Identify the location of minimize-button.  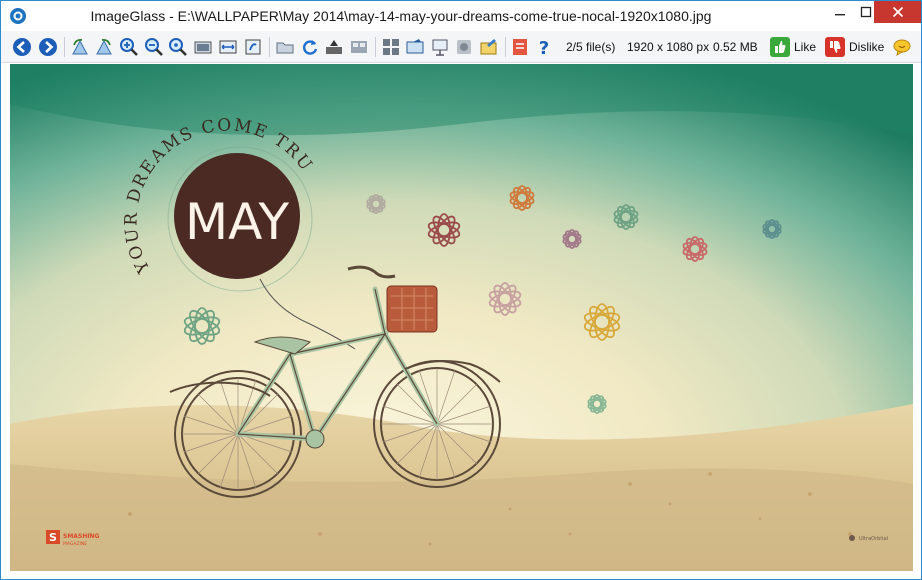
(840, 12).